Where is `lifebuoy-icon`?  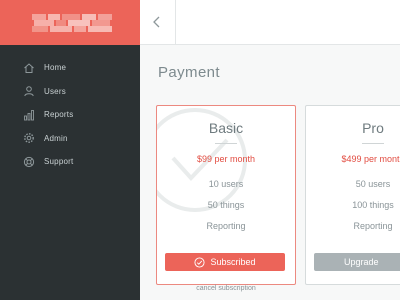
lifebuoy-icon is located at coordinates (29, 162).